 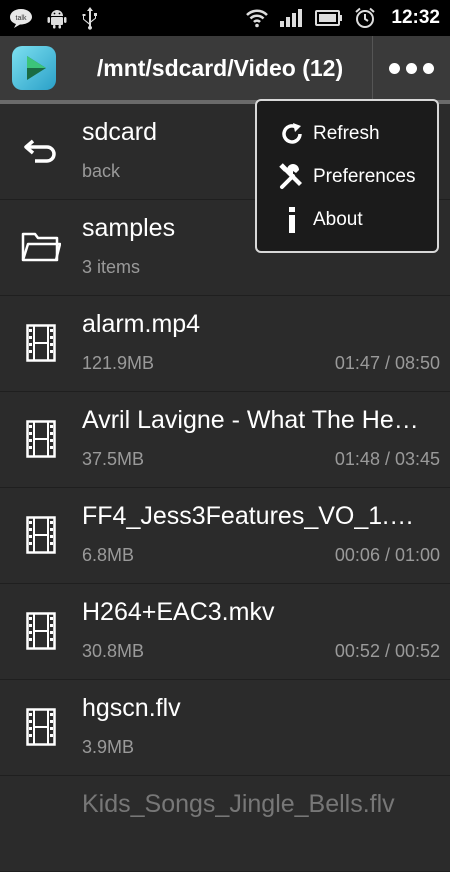 What do you see at coordinates (113, 459) in the screenshot?
I see `item-size: 37.5MB` at bounding box center [113, 459].